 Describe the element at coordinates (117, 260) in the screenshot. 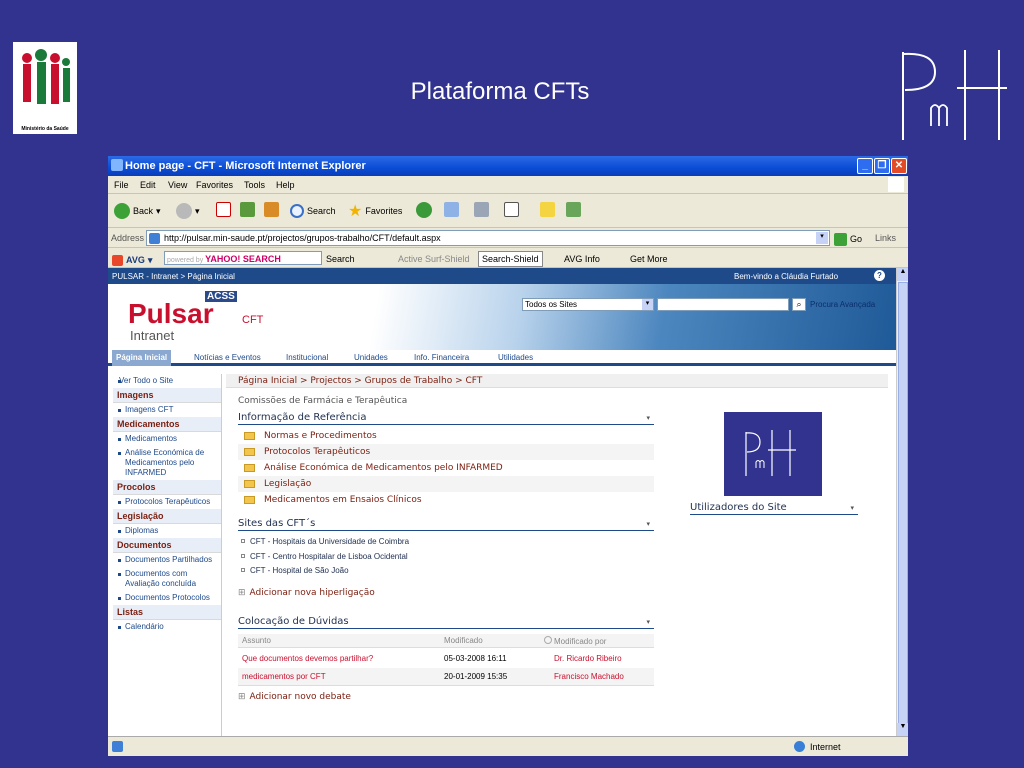

I see `avg-logo-icon` at that location.